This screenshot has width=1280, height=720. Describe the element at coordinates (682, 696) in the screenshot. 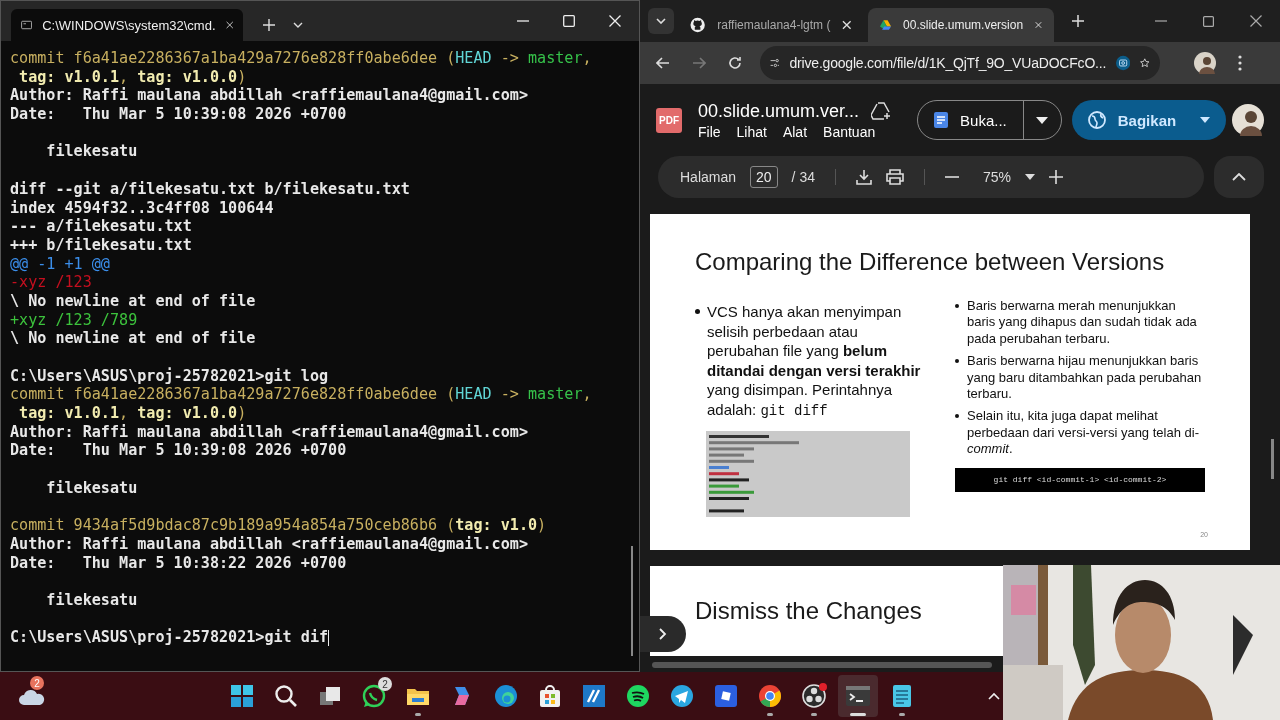

I see `paper-plane-icon` at that location.